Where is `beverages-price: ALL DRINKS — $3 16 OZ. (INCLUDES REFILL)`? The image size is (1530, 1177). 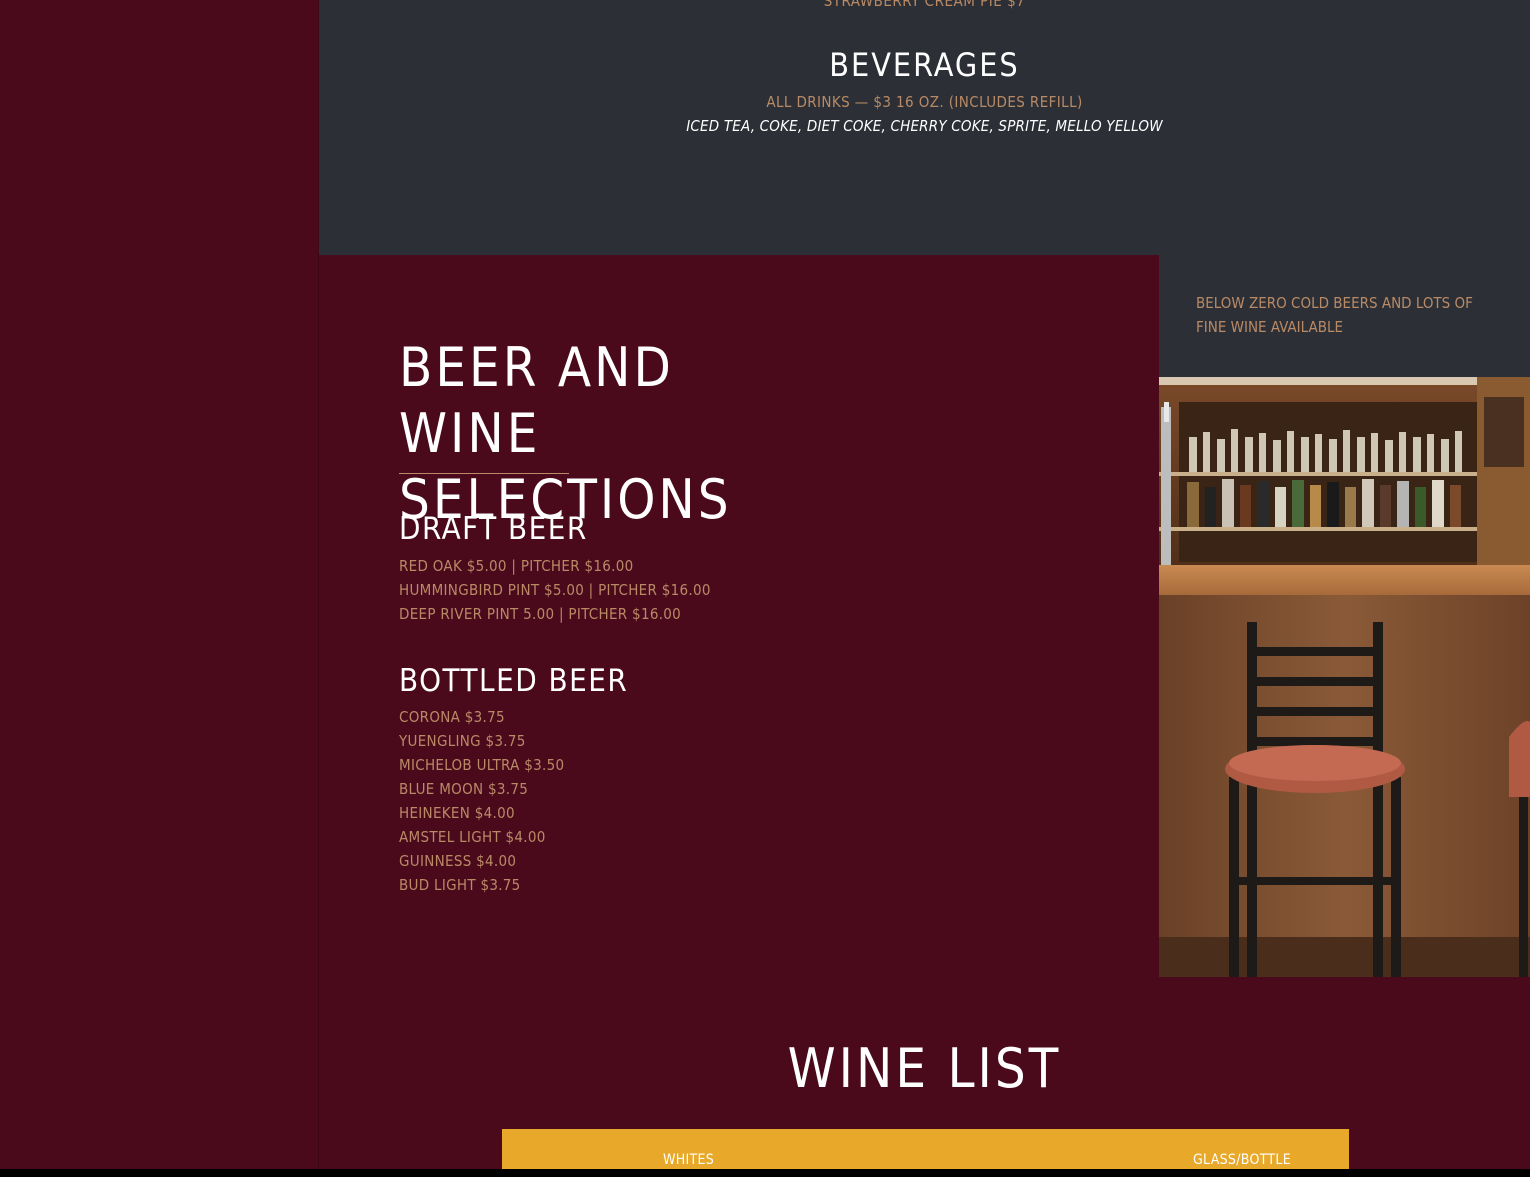 beverages-price: ALL DRINKS — $3 16 OZ. (INCLUDES REFILL) is located at coordinates (924, 102).